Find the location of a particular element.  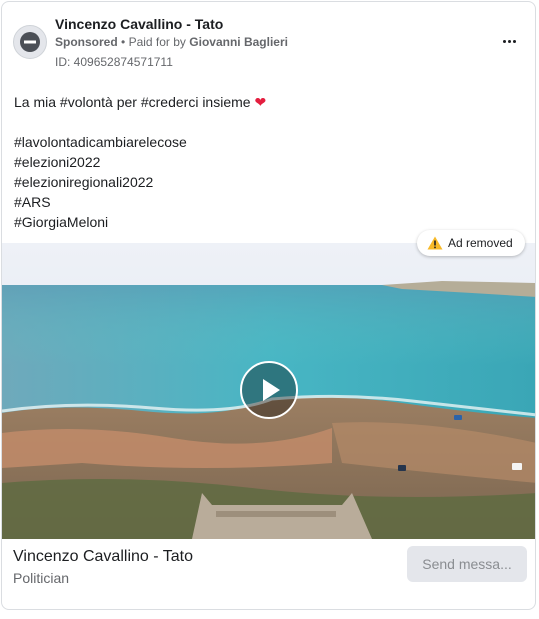

play-icon is located at coordinates (271, 390).